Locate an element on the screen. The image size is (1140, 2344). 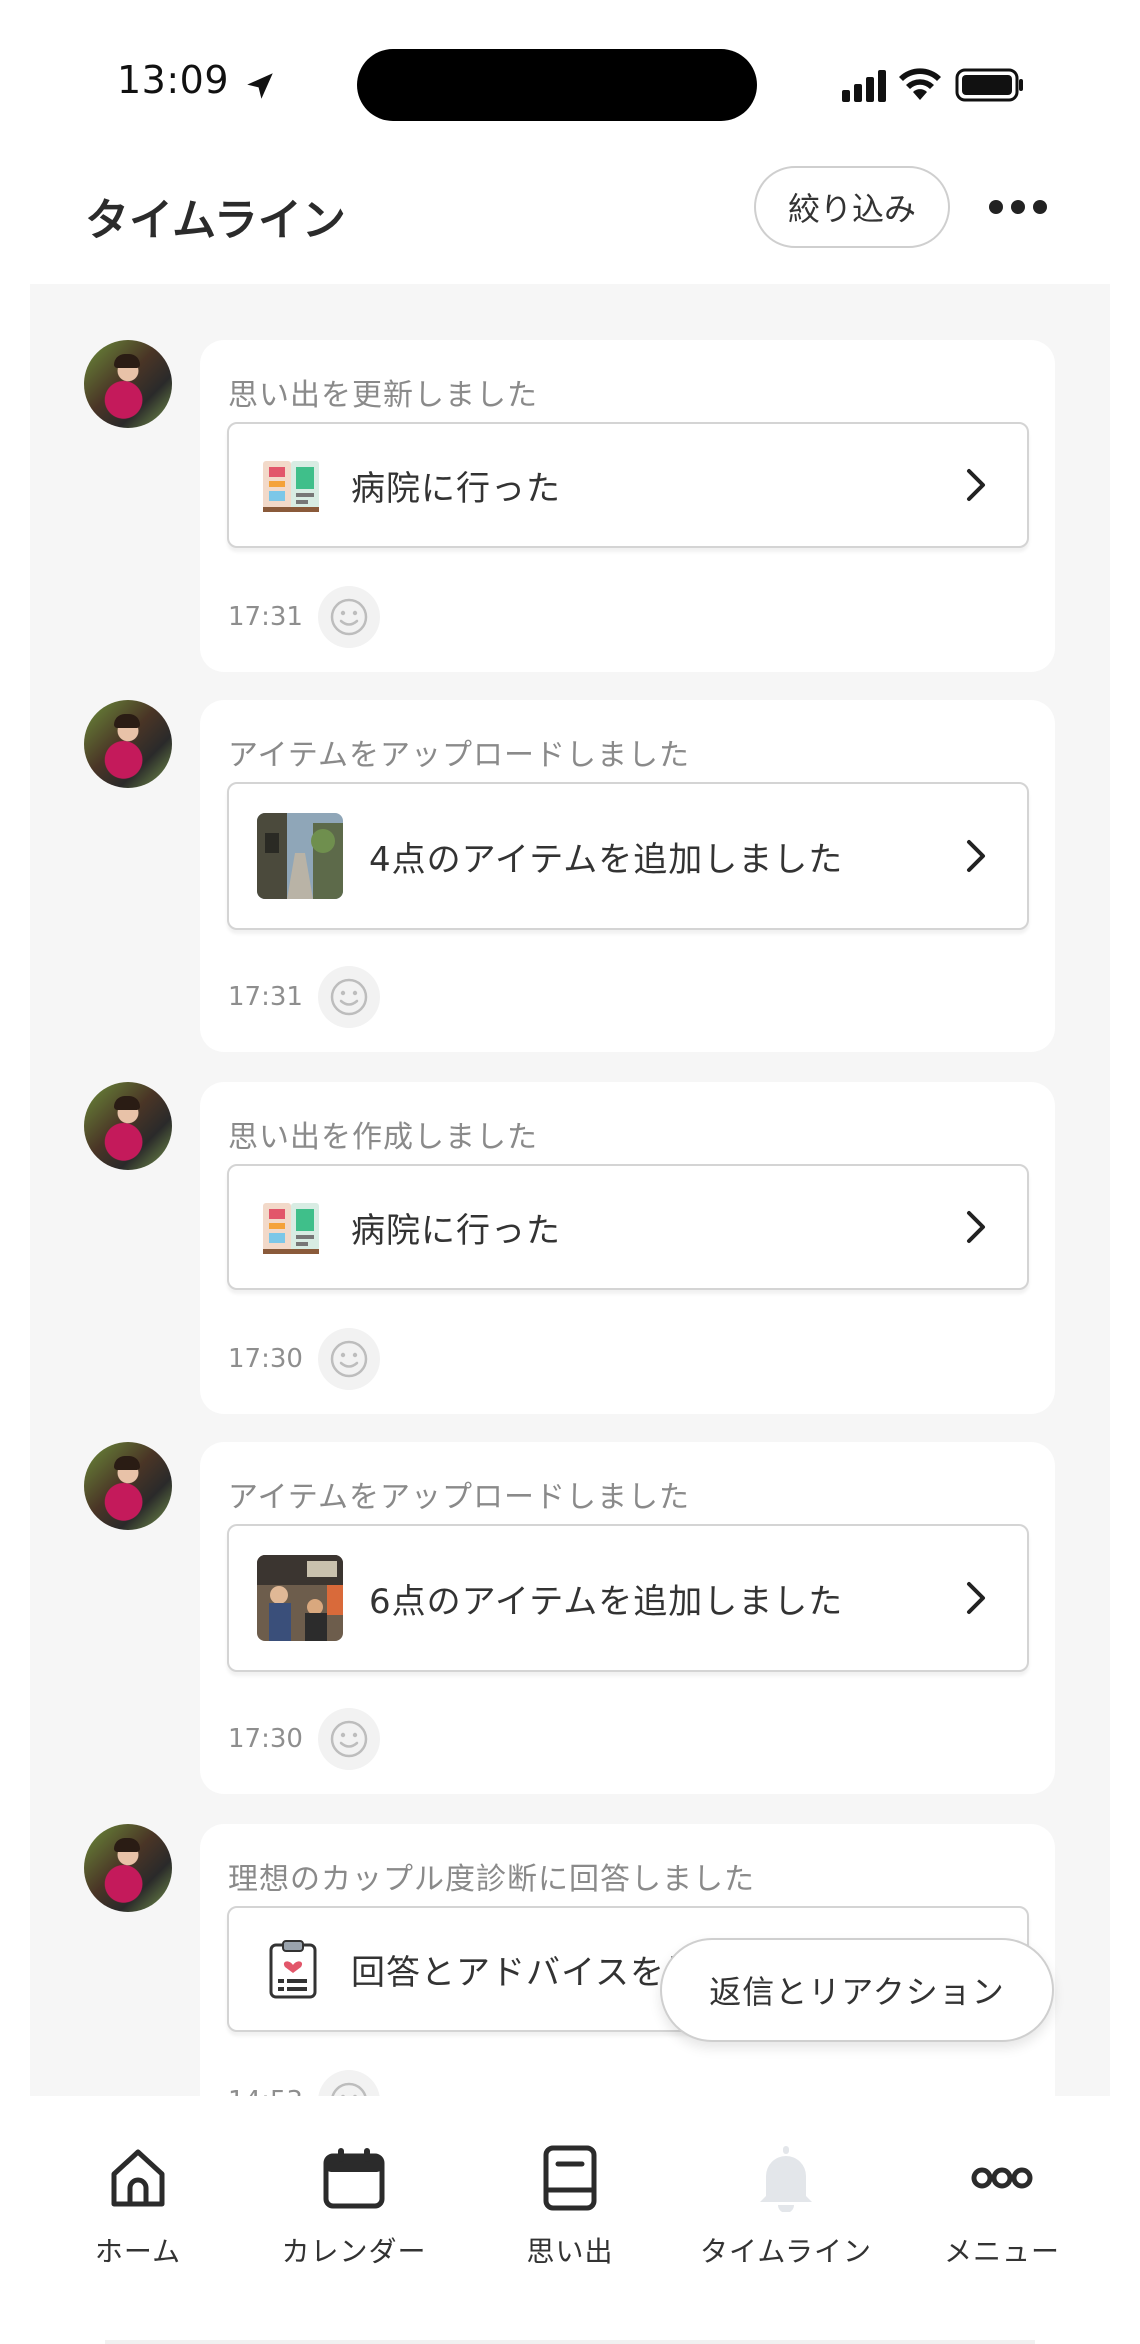
tab-label: メニュー is located at coordinates (1001, 2251).